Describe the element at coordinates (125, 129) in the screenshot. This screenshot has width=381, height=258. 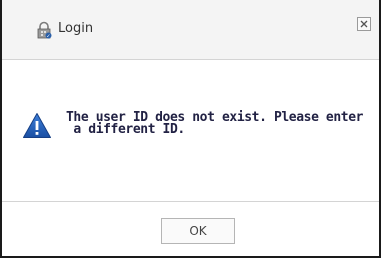
I see `error-message-line-2: a different ID.` at that location.